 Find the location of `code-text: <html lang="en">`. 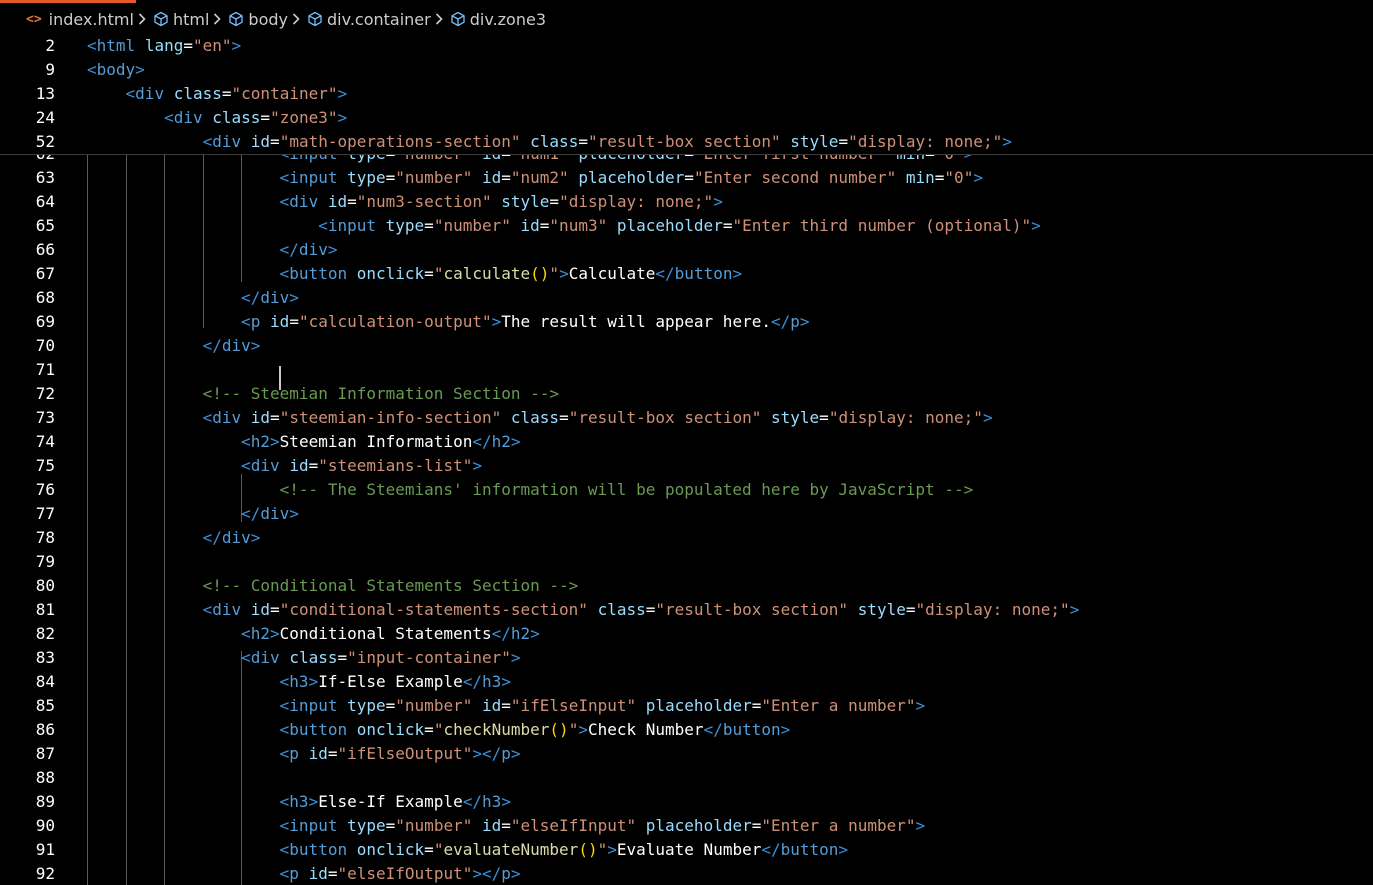

code-text: <html lang="en"> is located at coordinates (164, 46).